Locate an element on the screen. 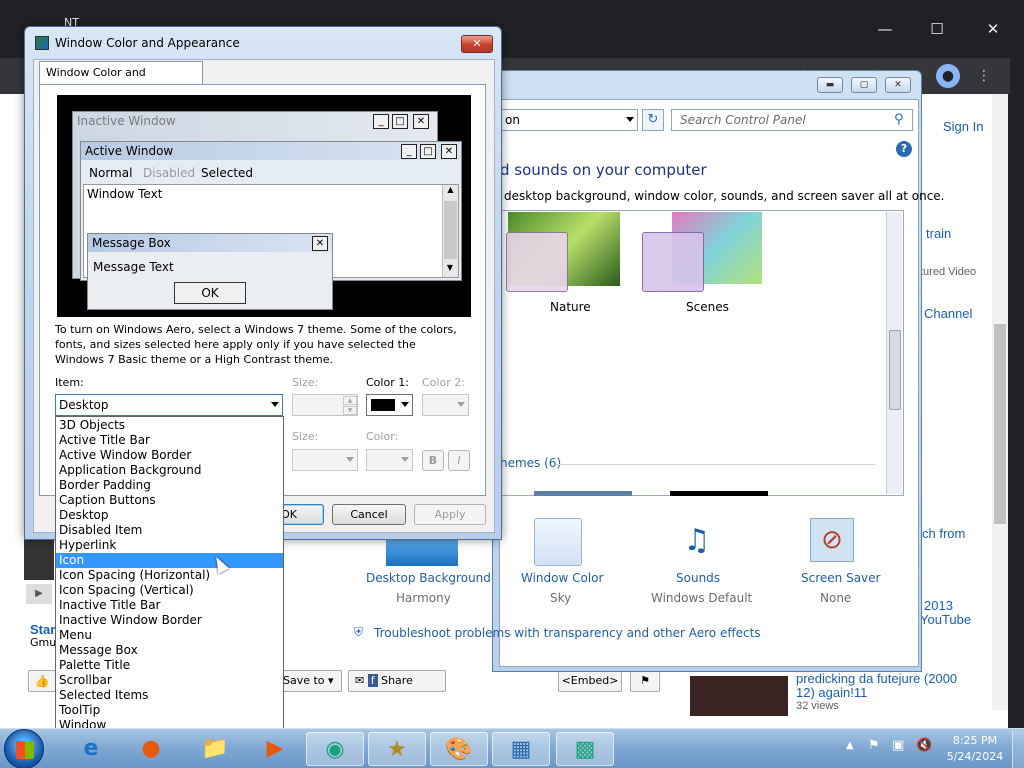 This screenshot has height=768, width=1024. dropdown-option: Menu is located at coordinates (169, 635).